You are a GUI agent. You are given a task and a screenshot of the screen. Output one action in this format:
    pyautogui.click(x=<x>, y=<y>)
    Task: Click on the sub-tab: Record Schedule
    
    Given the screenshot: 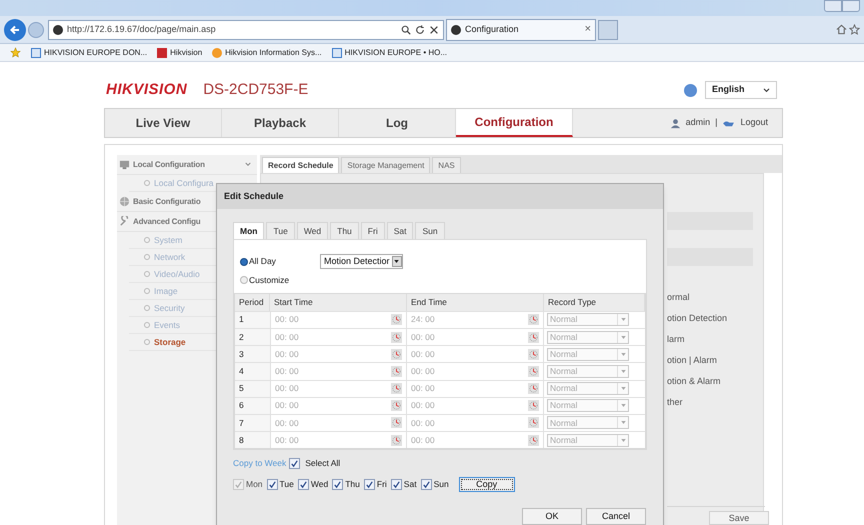 What is the action you would take?
    pyautogui.click(x=301, y=165)
    